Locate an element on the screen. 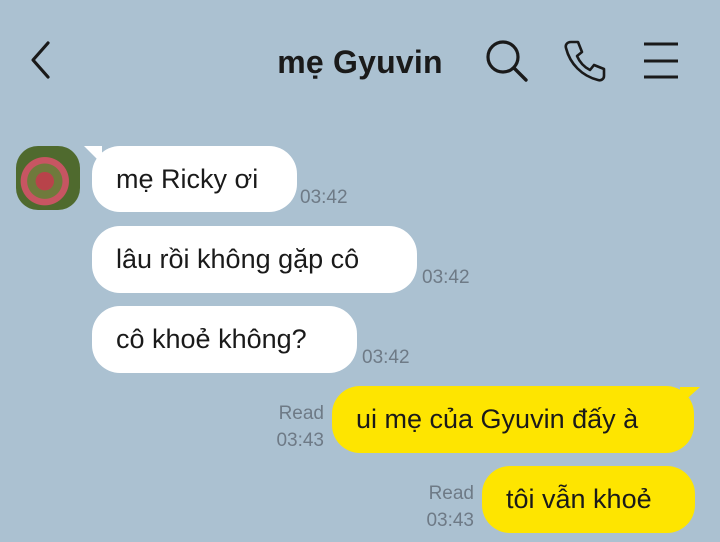 This screenshot has width=720, height=542. phone-icon is located at coordinates (585, 61).